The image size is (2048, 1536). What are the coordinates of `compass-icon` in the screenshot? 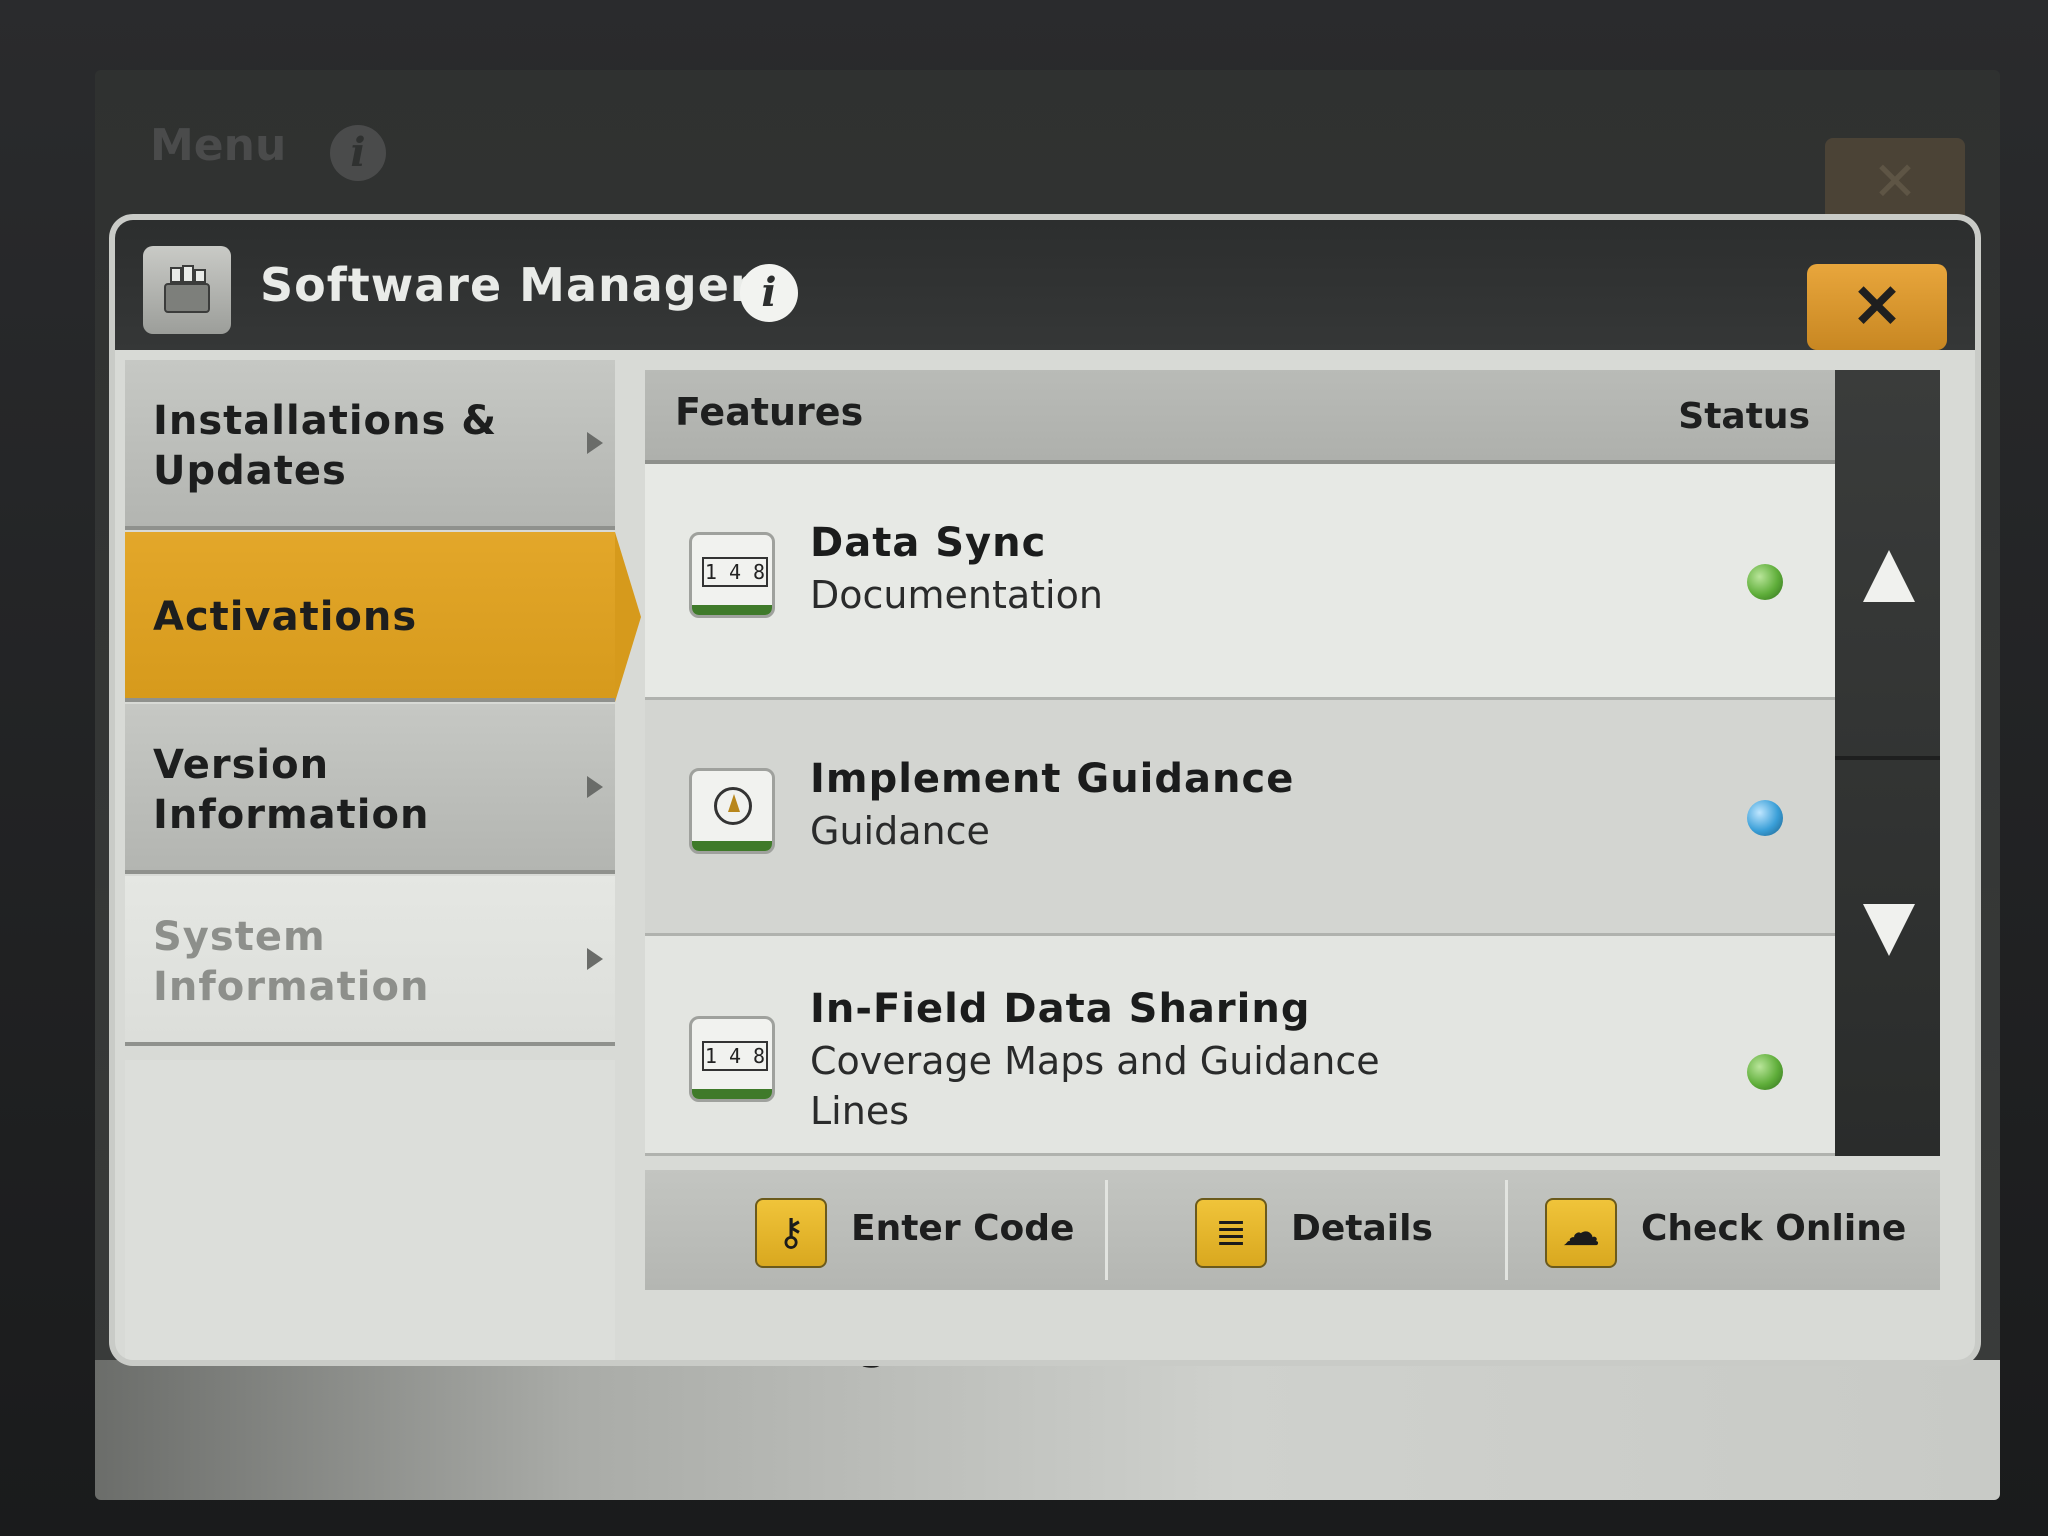 It's located at (732, 811).